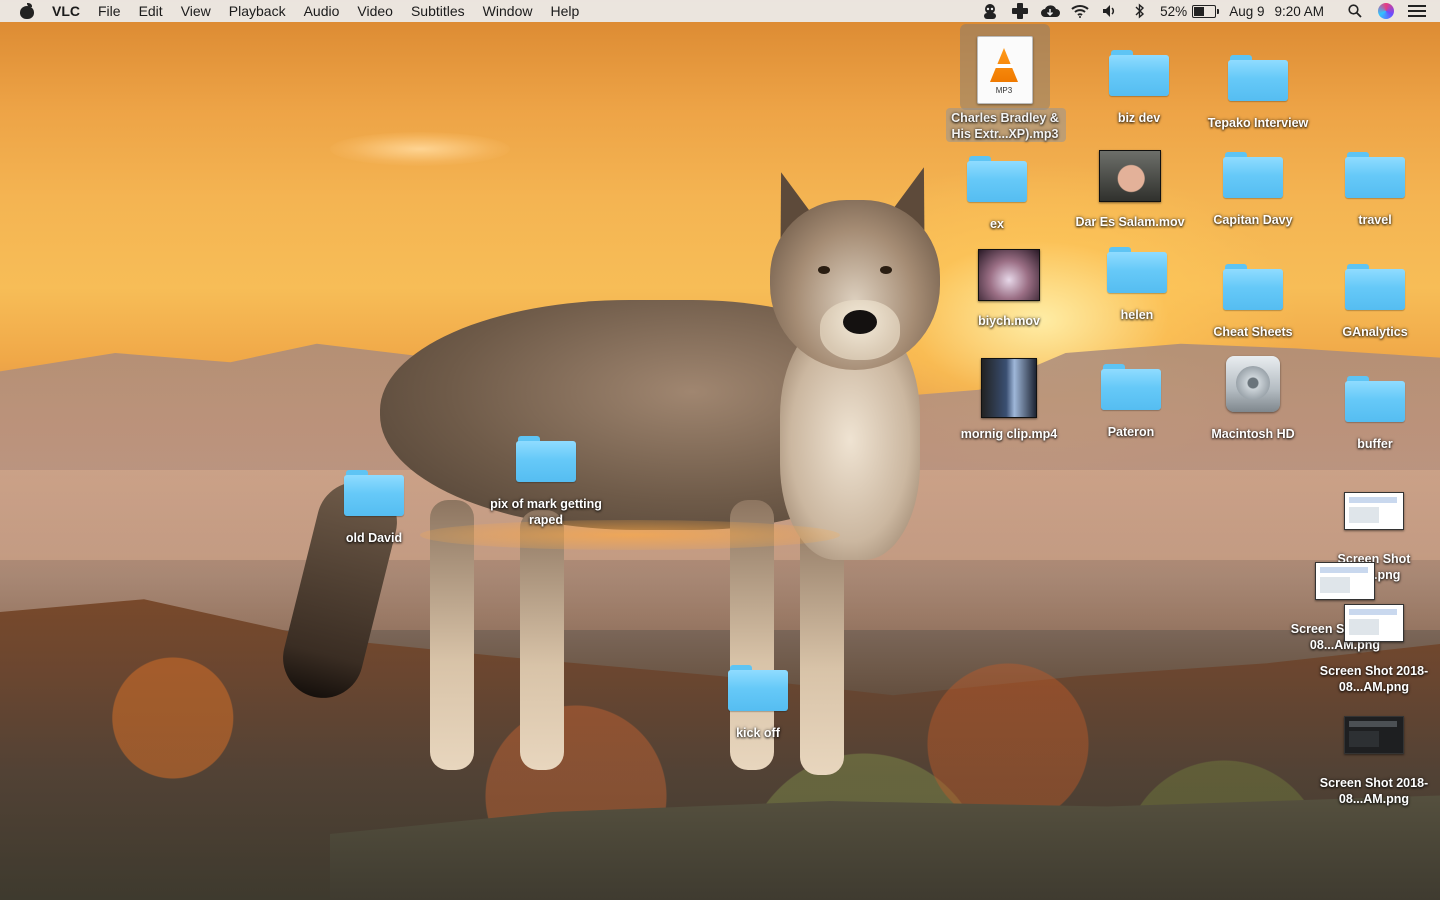 This screenshot has height=900, width=1440. What do you see at coordinates (374, 538) in the screenshot?
I see `desktop-item-label: old David` at bounding box center [374, 538].